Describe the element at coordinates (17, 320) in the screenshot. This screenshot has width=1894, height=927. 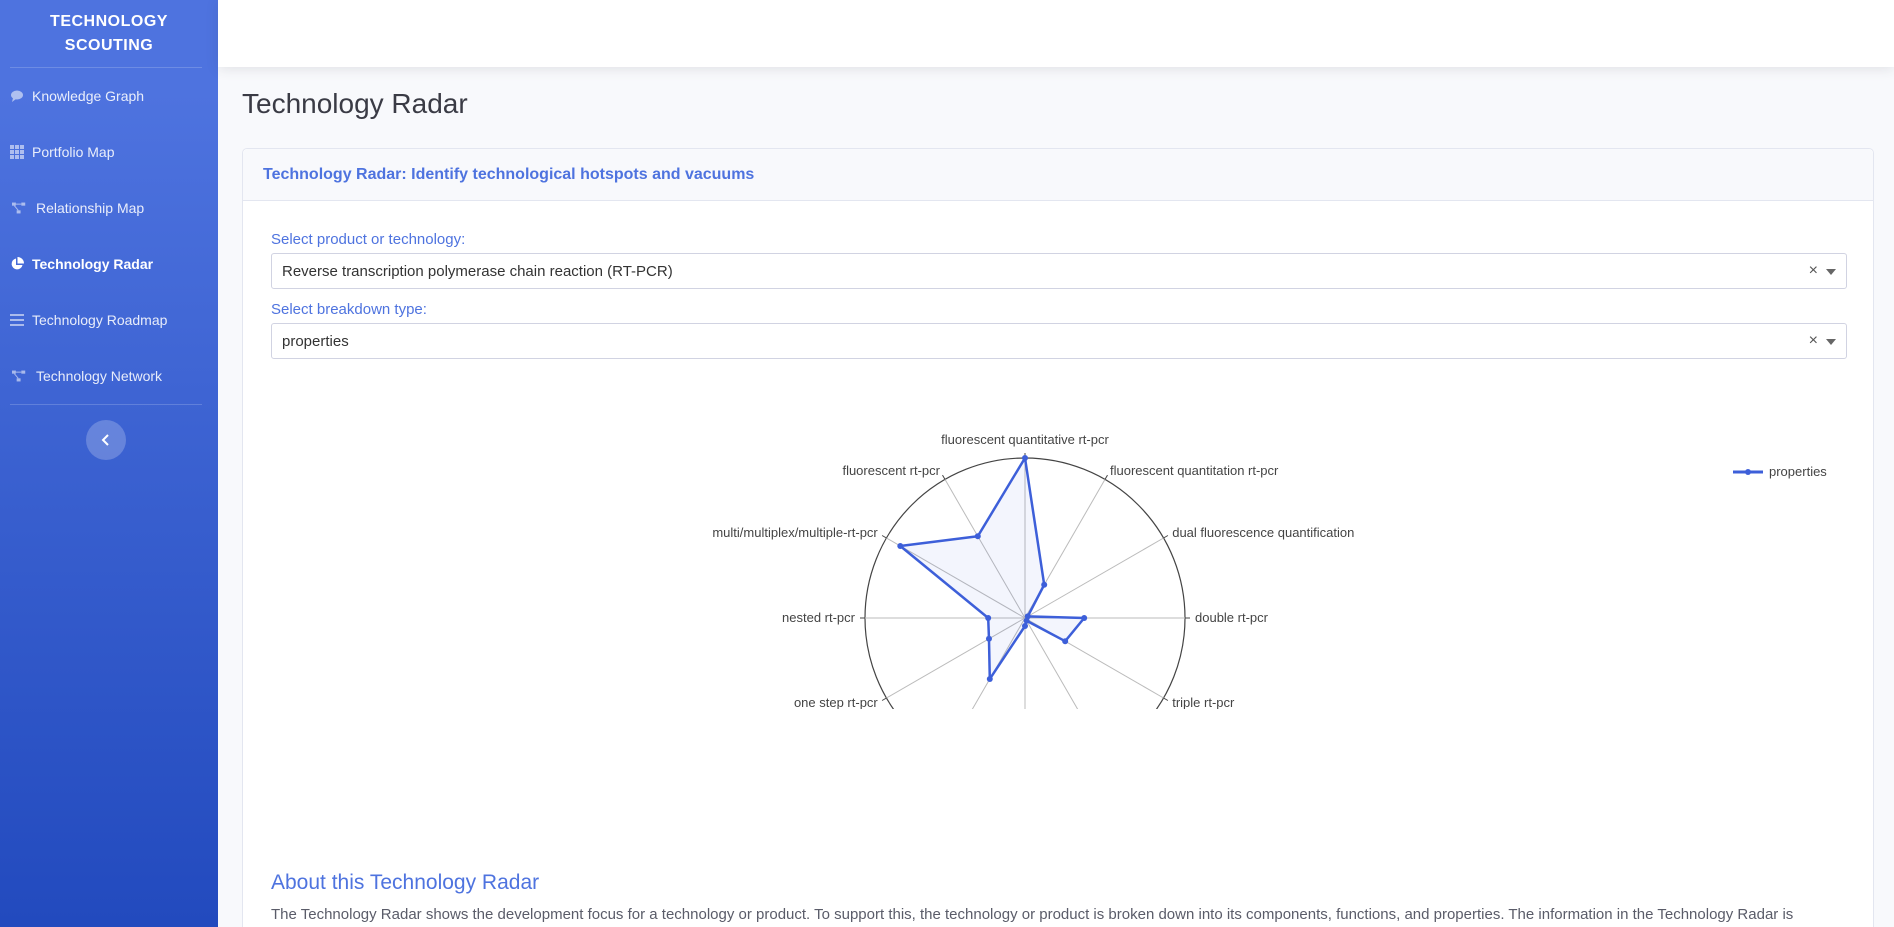
I see `list-icon` at that location.